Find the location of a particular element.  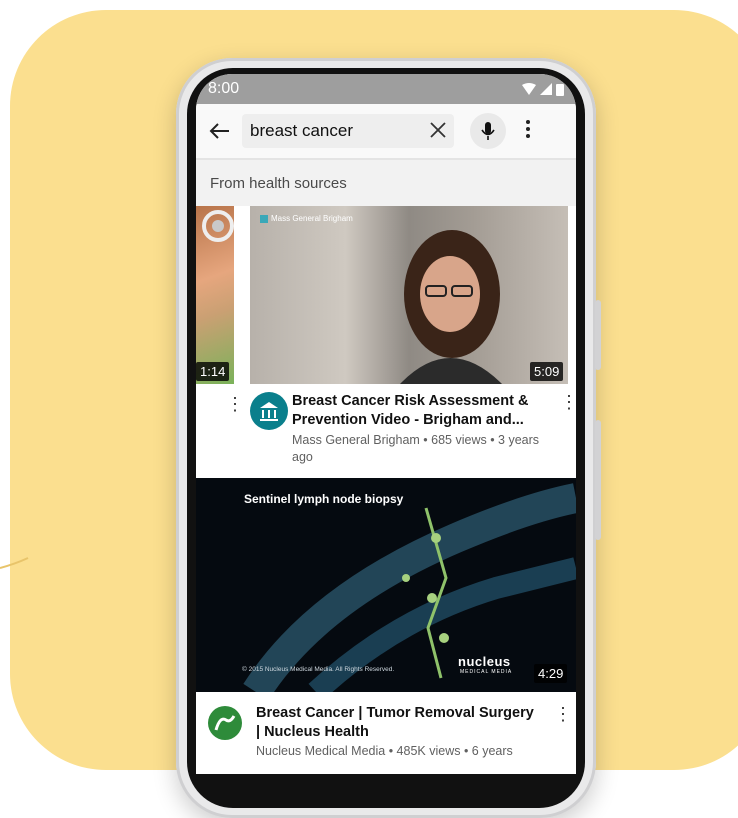

wifi-icon is located at coordinates (529, 89).